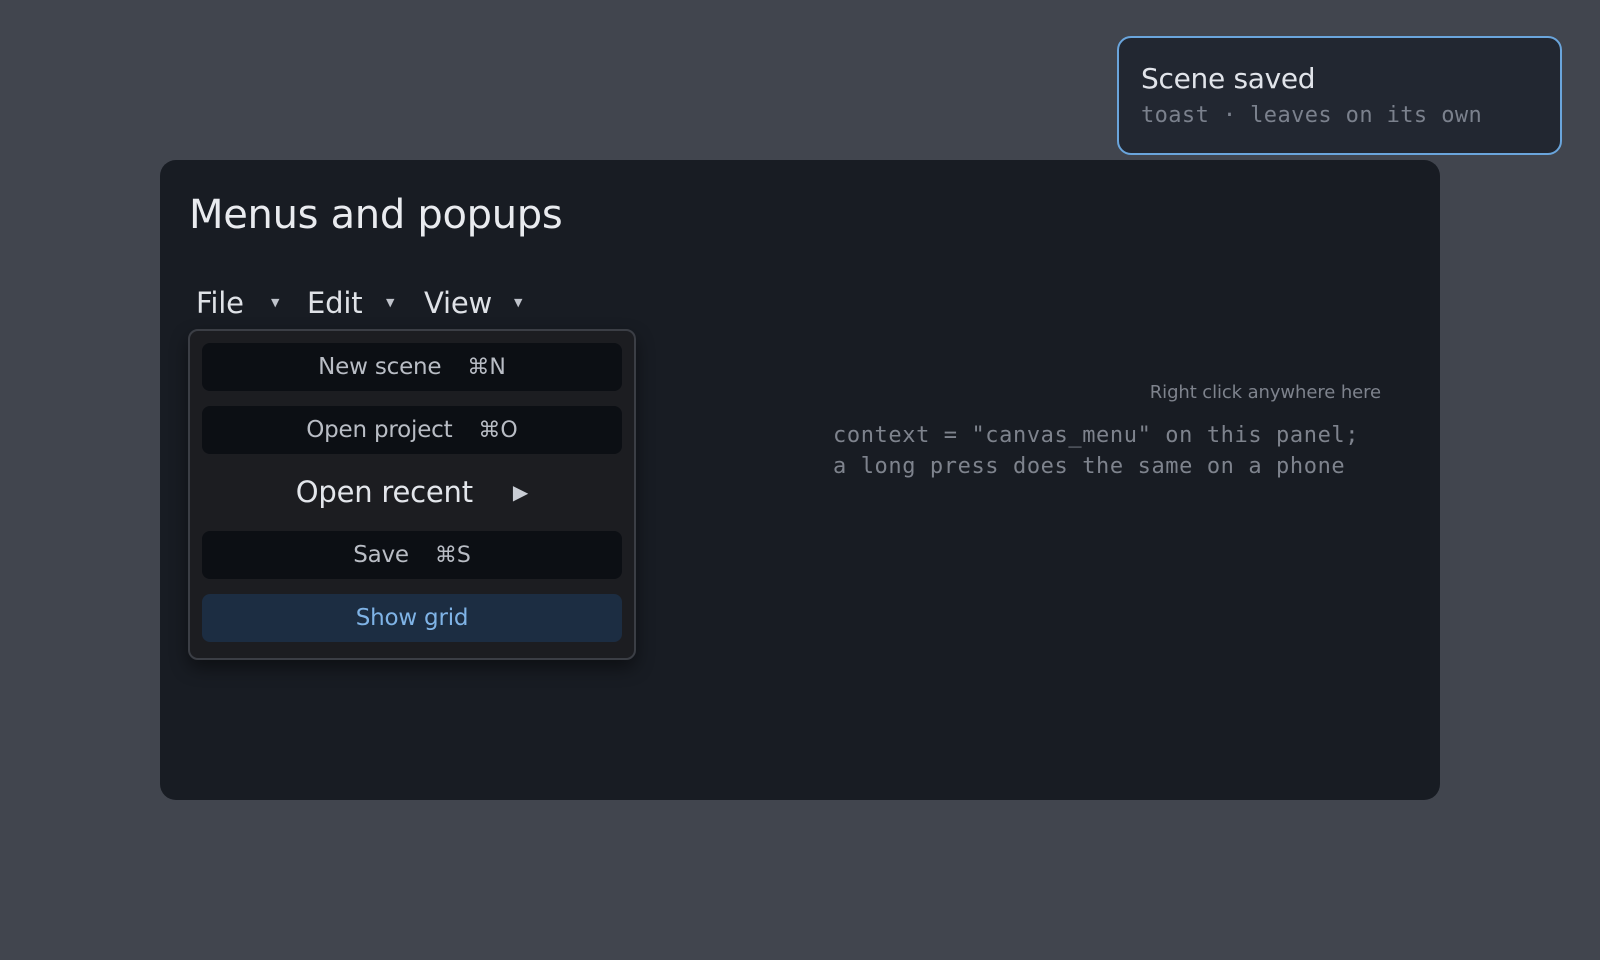 This screenshot has width=1600, height=960. Describe the element at coordinates (1096, 435) in the screenshot. I see `code-line: context = "canvas_menu" on this panel;` at that location.